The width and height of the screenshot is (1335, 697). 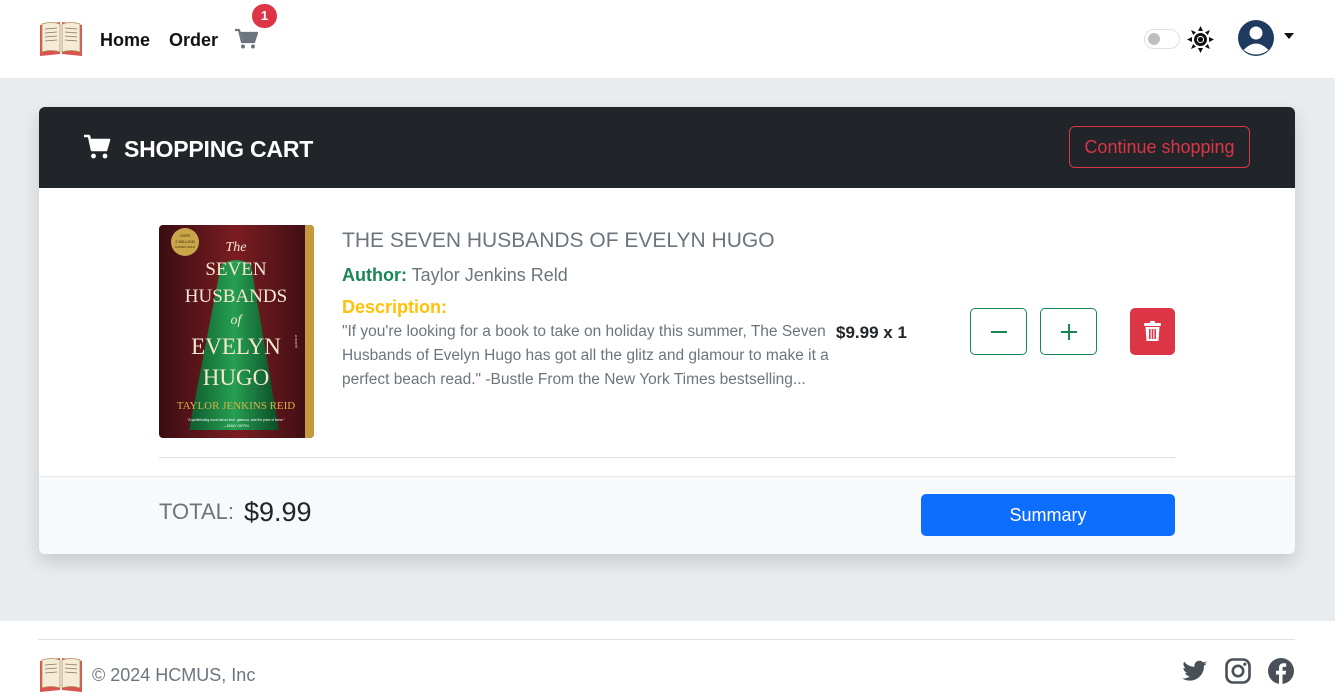 I want to click on item-divider, so click(x=667, y=457).